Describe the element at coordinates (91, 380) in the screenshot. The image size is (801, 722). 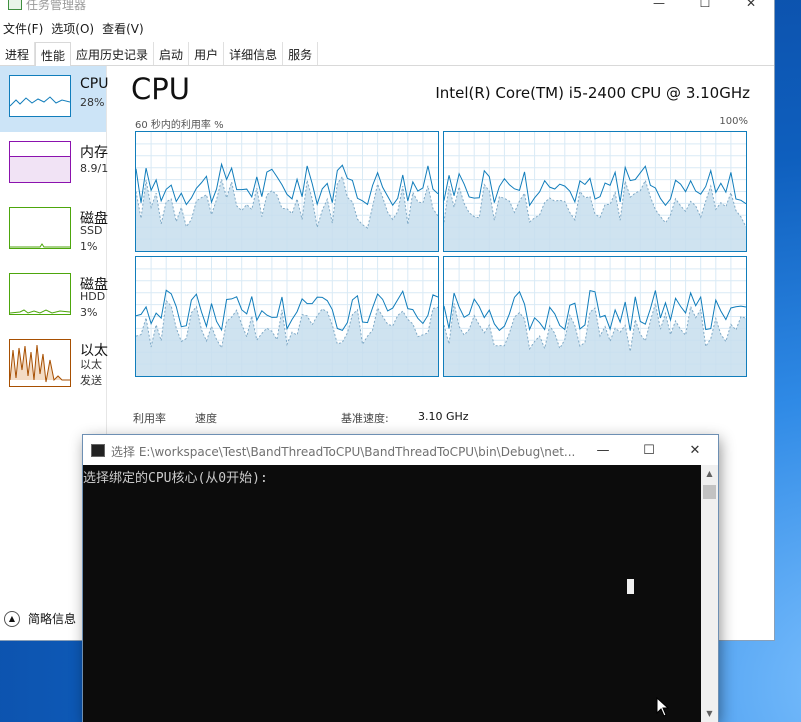
I see `sidebar-item-value: 发送` at that location.